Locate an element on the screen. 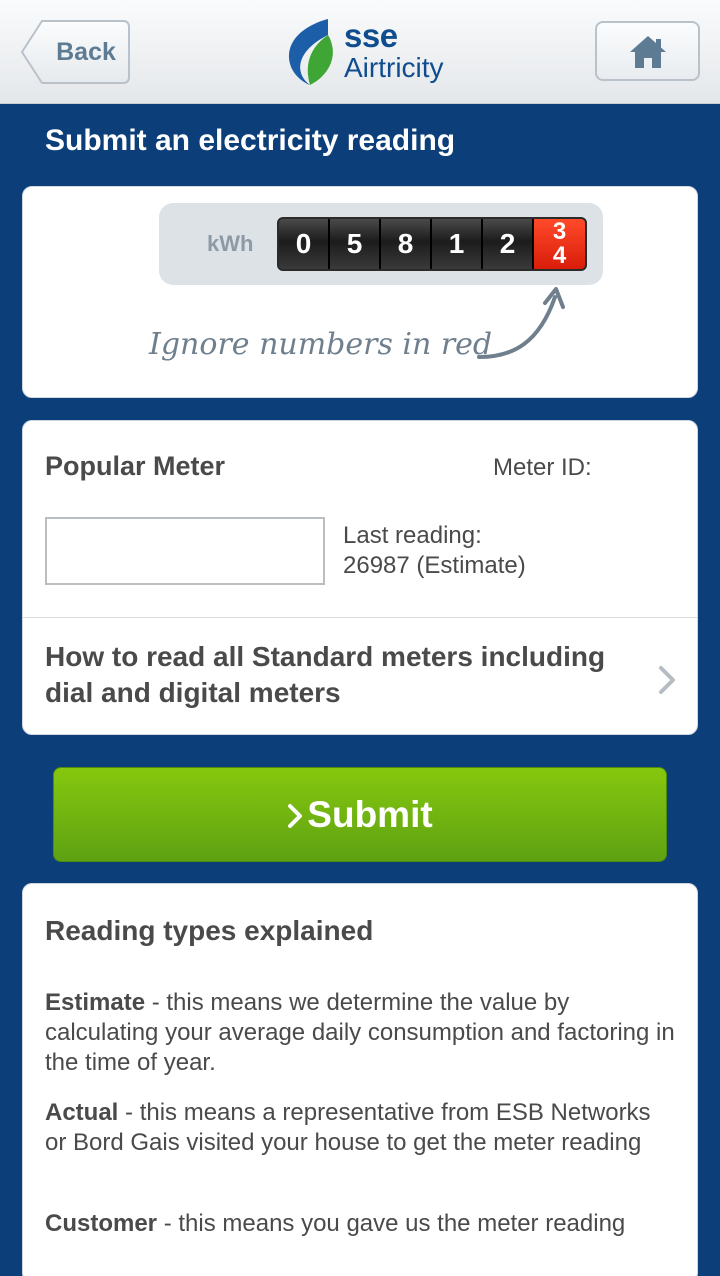  submit-button: Submit is located at coordinates (360, 814).